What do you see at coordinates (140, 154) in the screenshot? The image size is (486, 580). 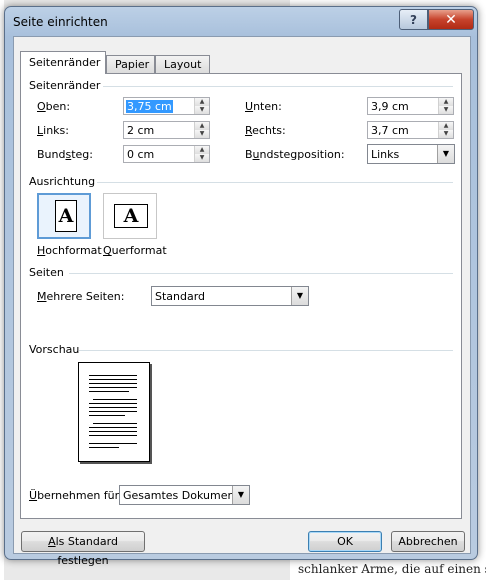 I see `bundsteg-value: 0 cm` at bounding box center [140, 154].